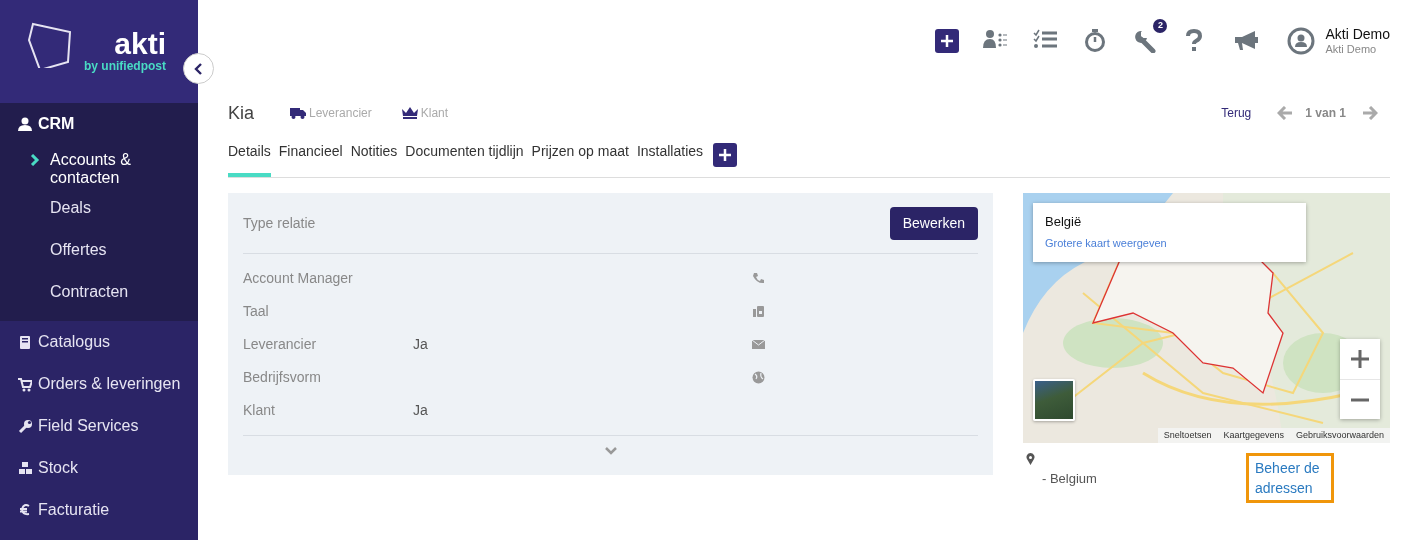  I want to click on avatar-icon, so click(1301, 41).